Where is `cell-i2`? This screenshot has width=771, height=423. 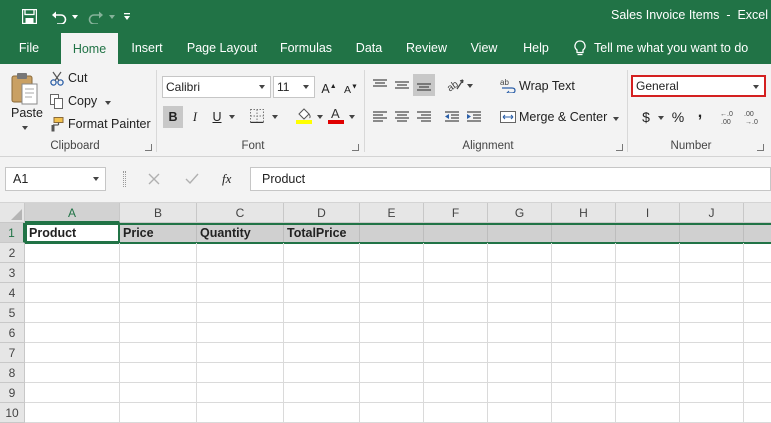 cell-i2 is located at coordinates (648, 253).